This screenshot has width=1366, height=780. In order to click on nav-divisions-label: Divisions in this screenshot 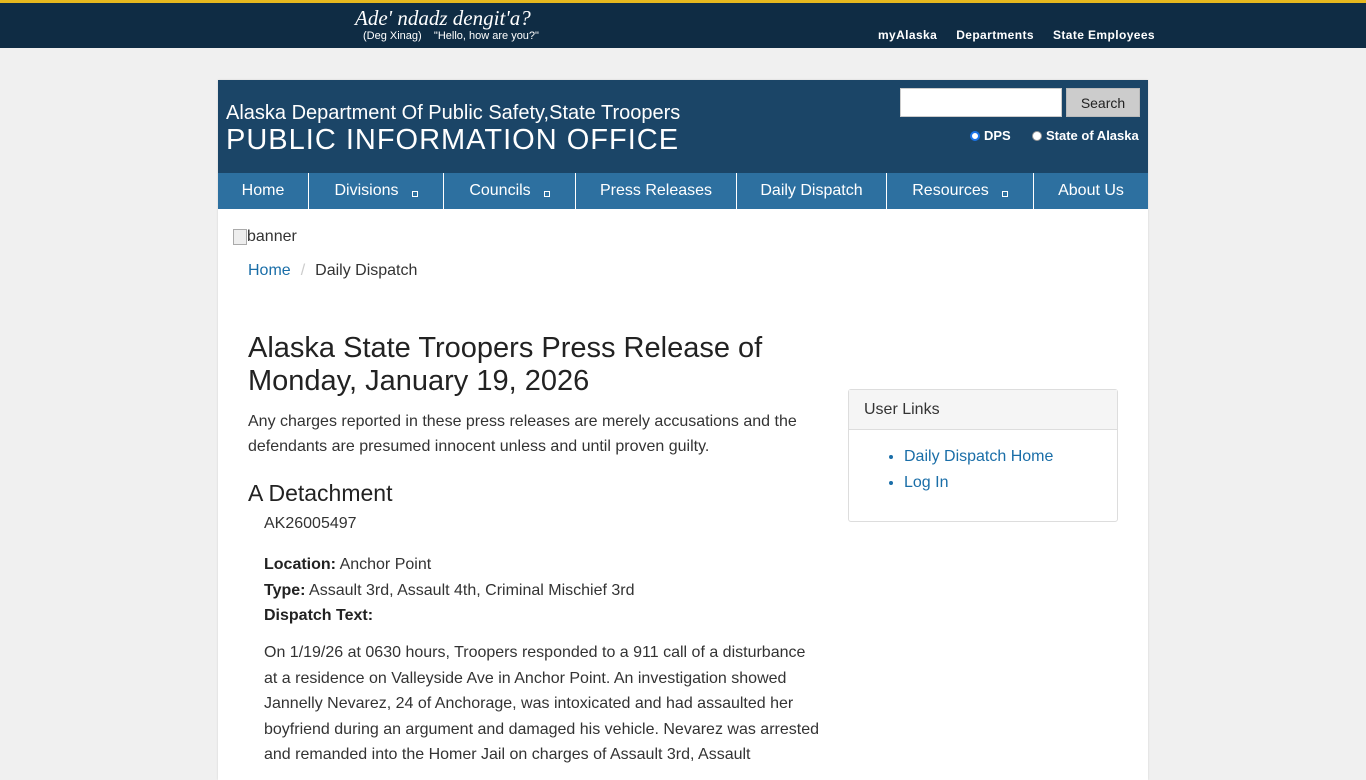, I will do `click(366, 190)`.